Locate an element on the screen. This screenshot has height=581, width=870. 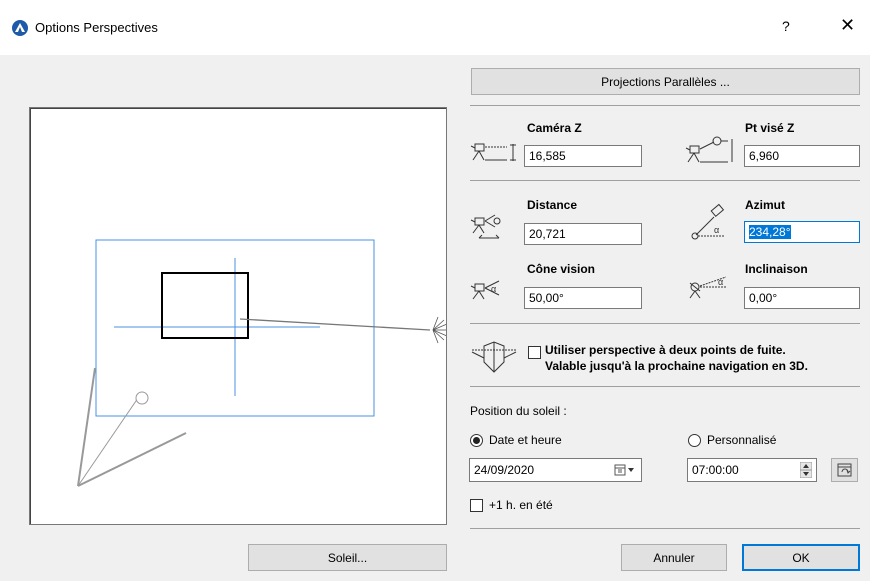
sun-position-heading: Position du soleil : is located at coordinates (518, 411).